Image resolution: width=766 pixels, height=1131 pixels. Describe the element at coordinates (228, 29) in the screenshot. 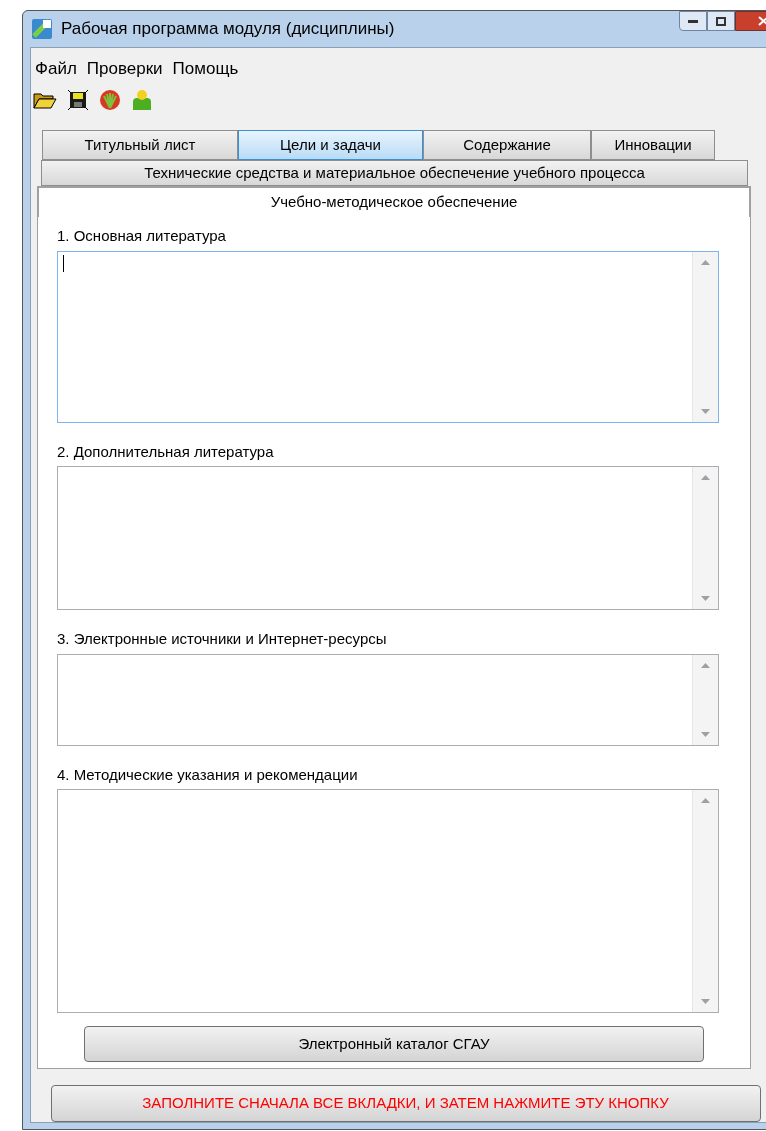

I see `window-title: Рабочая программа модуля (дисциплины)` at that location.